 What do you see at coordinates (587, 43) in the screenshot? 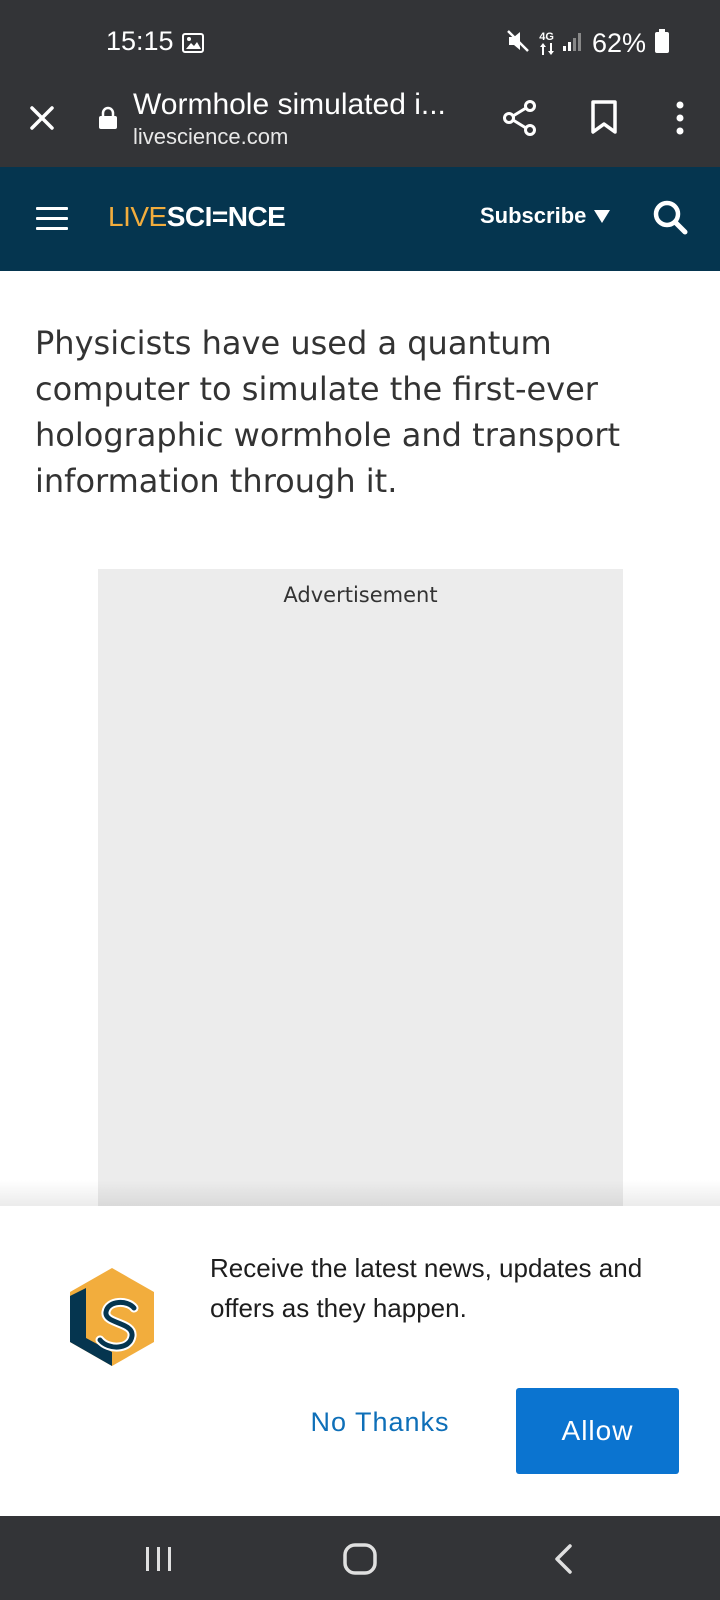
I see `status-indicators: 4G 62%` at bounding box center [587, 43].